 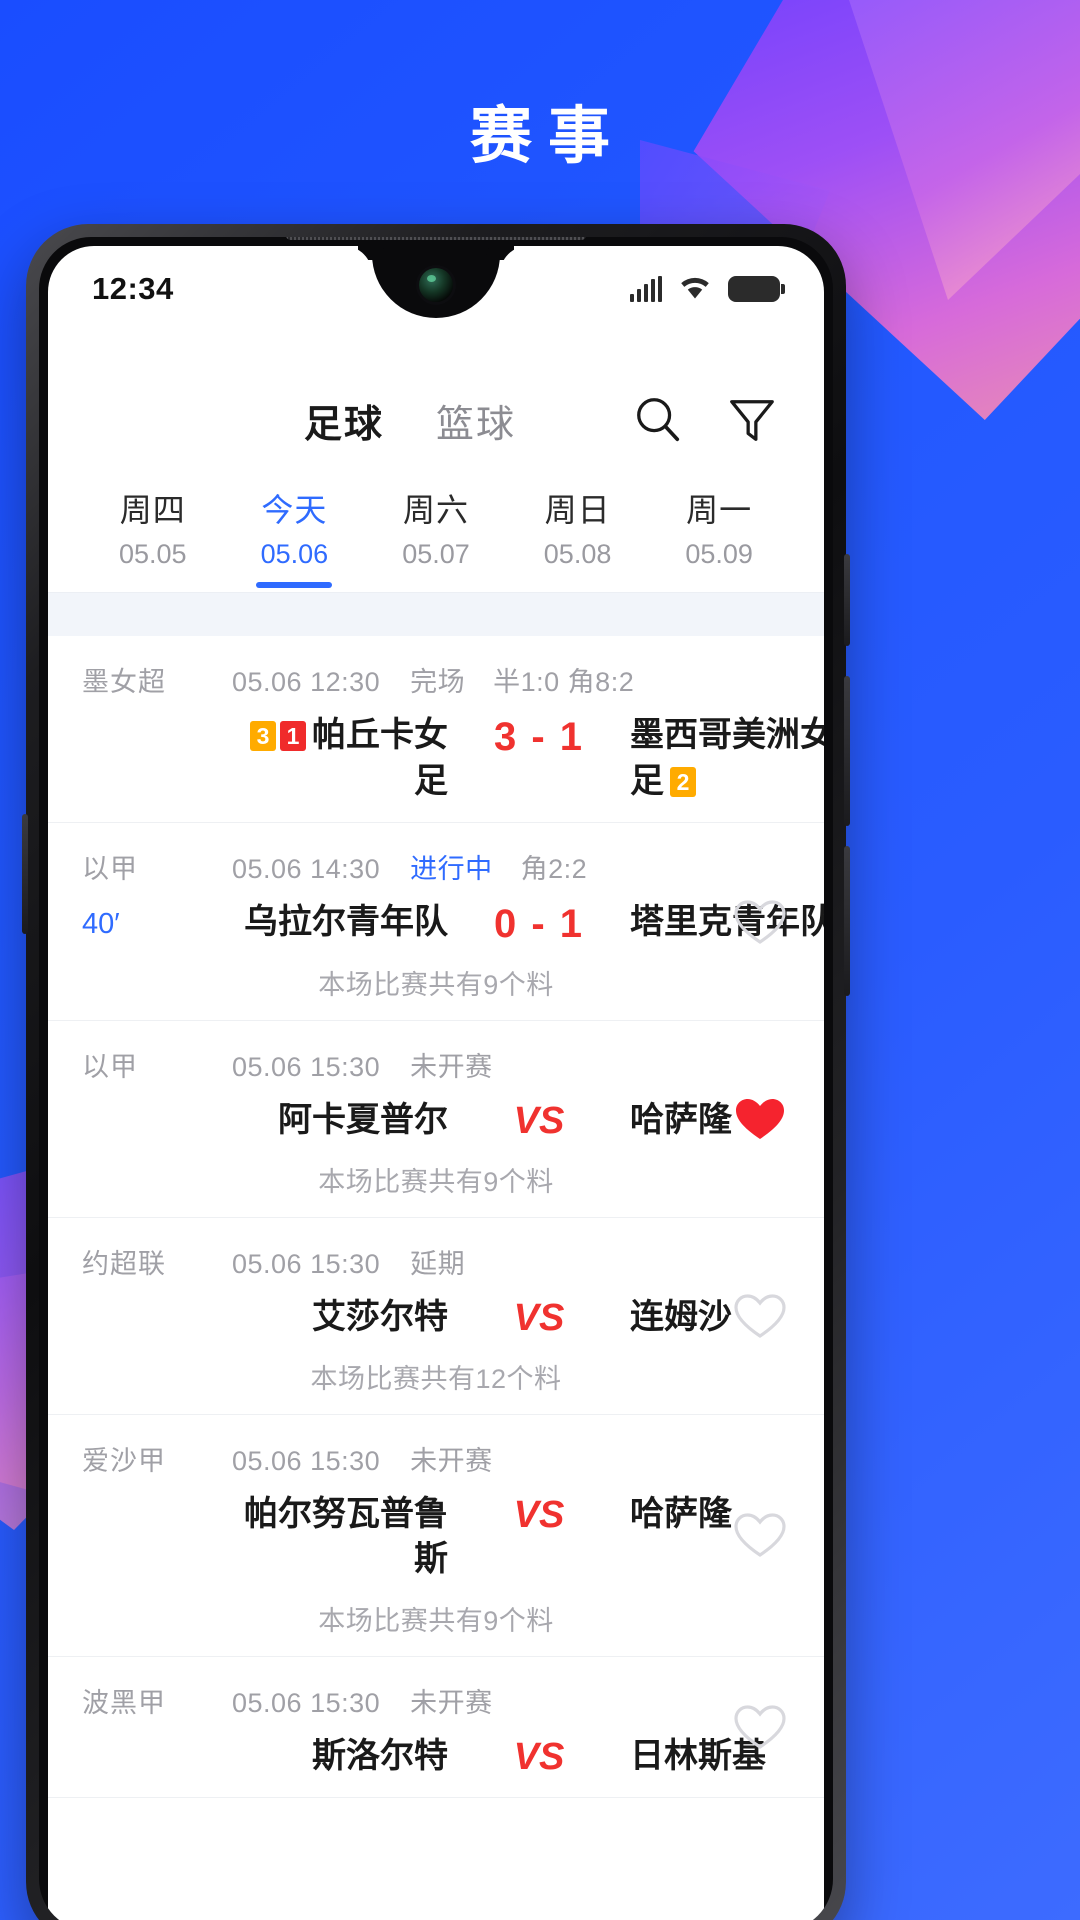 What do you see at coordinates (124, 1460) in the screenshot?
I see `league-name: 爱沙甲` at bounding box center [124, 1460].